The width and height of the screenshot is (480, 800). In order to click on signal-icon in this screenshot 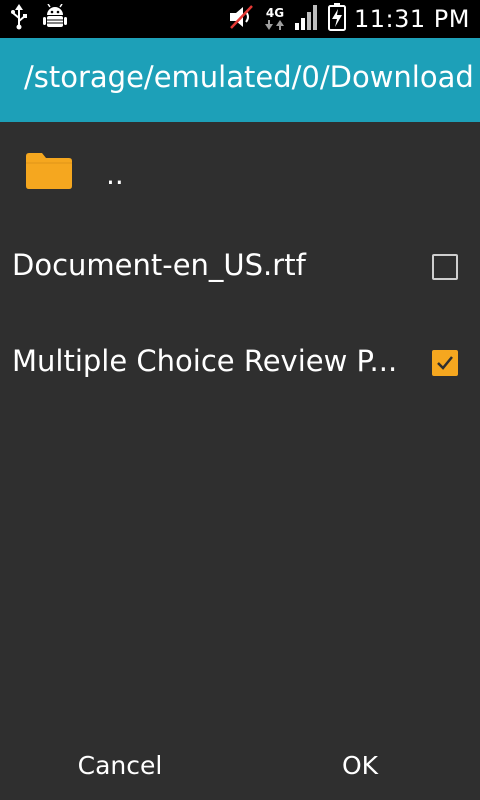, I will do `click(307, 19)`.